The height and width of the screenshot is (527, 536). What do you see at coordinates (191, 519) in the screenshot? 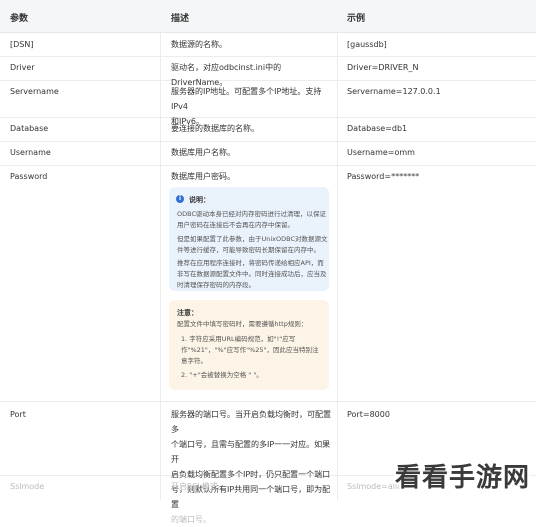
I see `desc-line: 的端口号。` at bounding box center [191, 519].